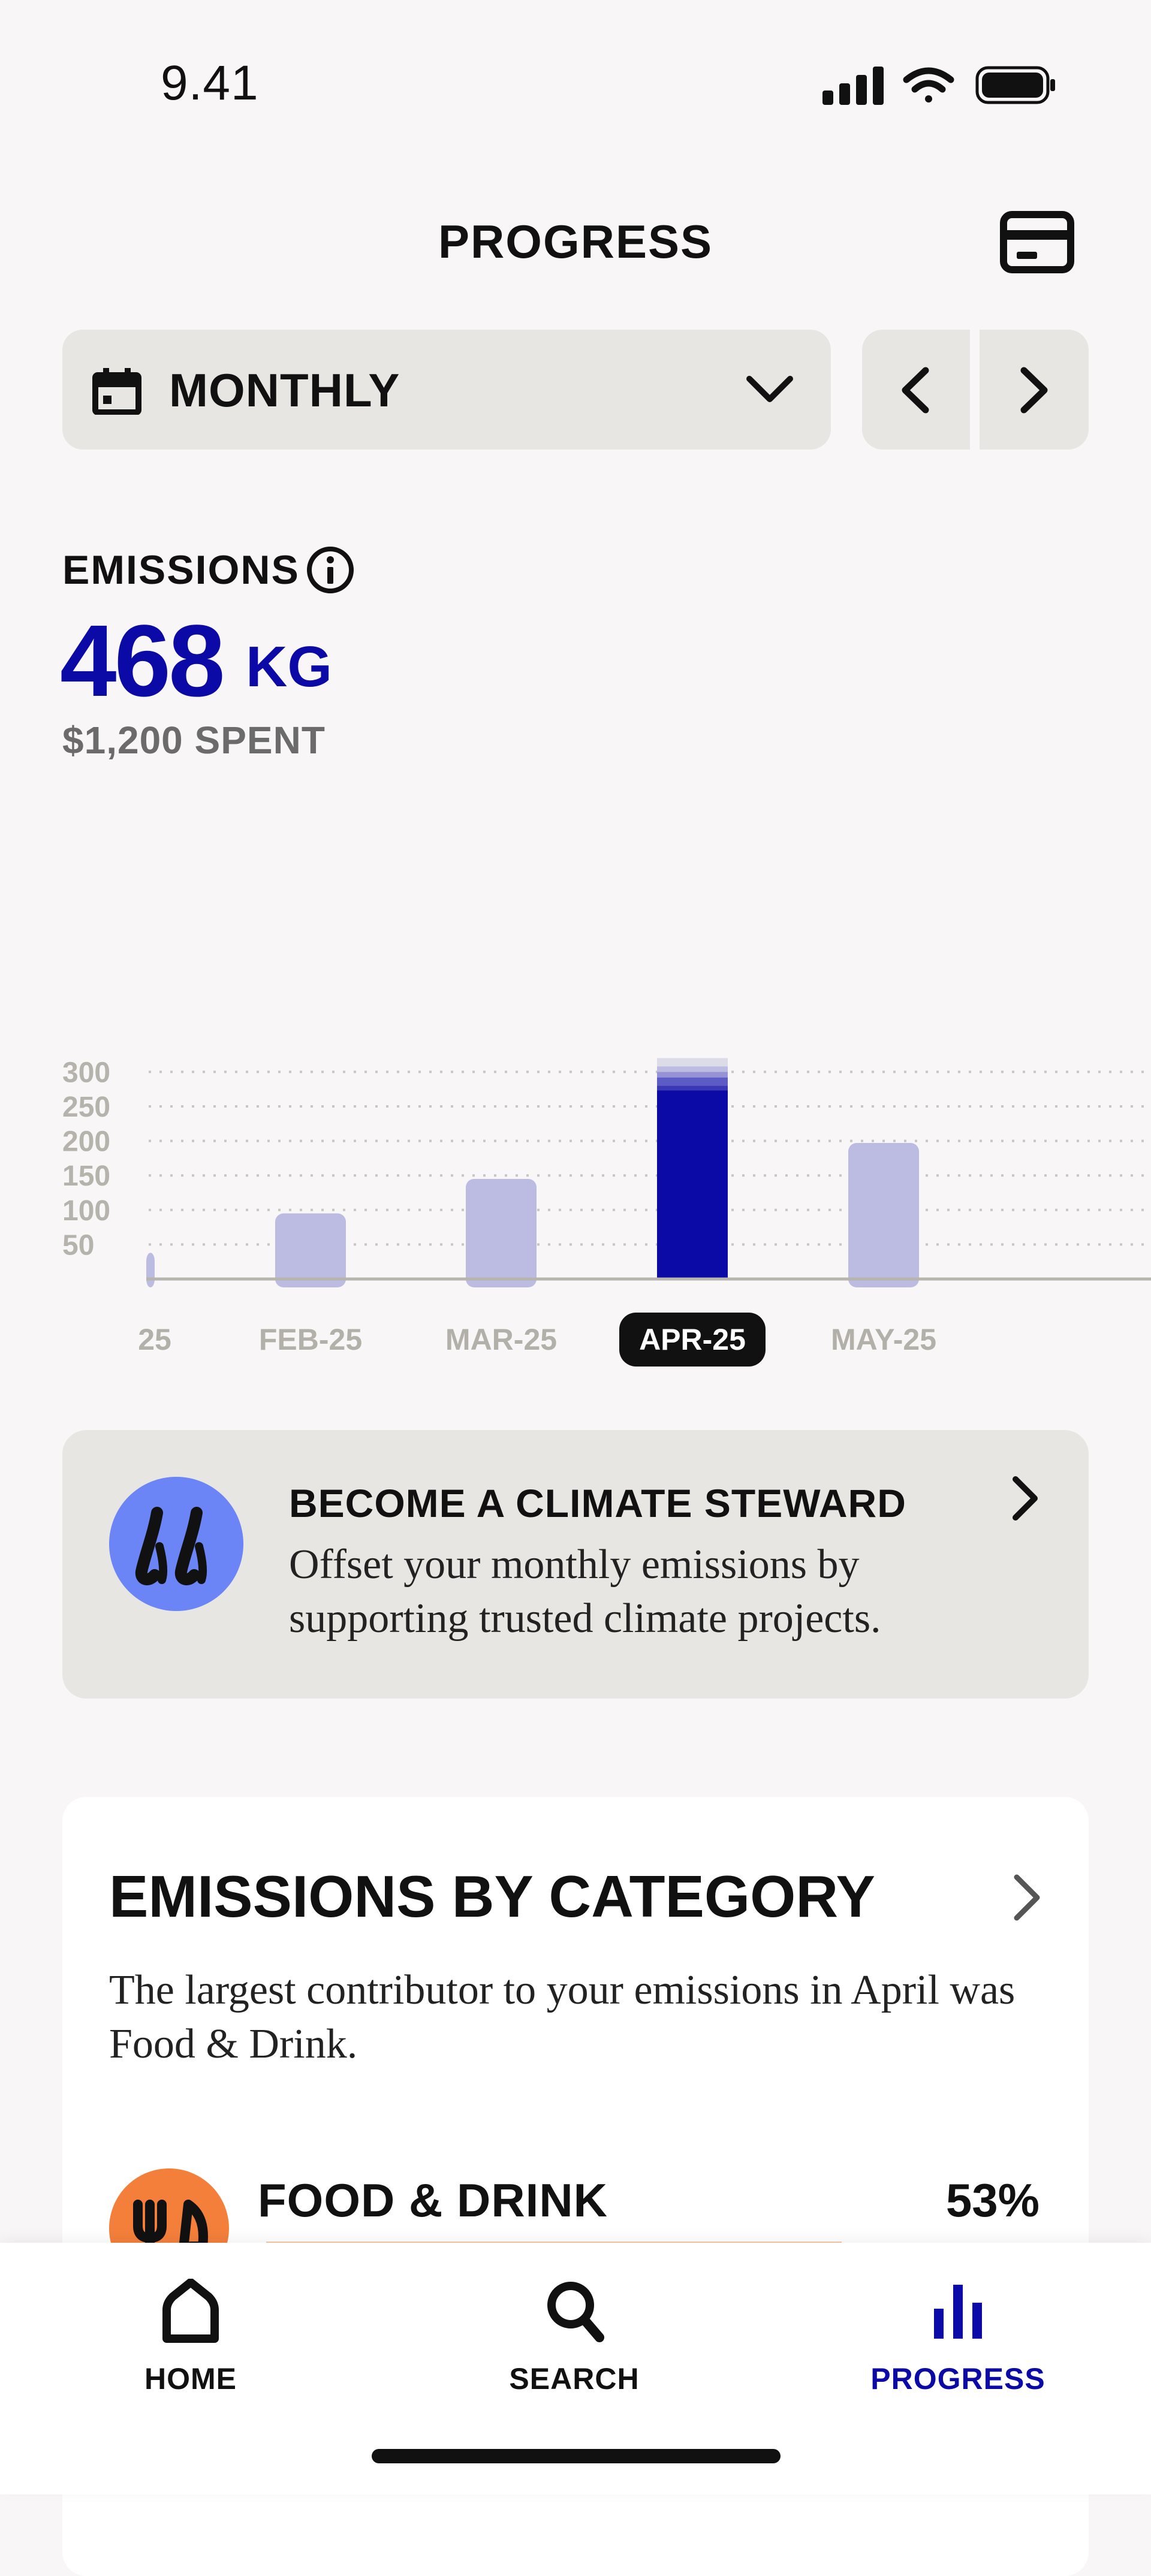 This screenshot has height=2576, width=1151. Describe the element at coordinates (86, 1142) in the screenshot. I see `y-tick-label: 200` at that location.